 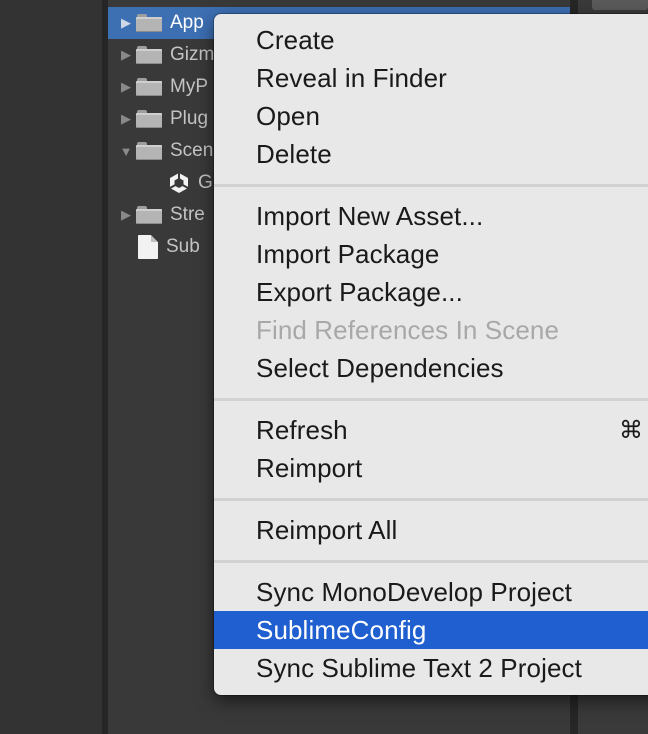 I want to click on menu-item-import-package: Import Package, so click(x=431, y=254).